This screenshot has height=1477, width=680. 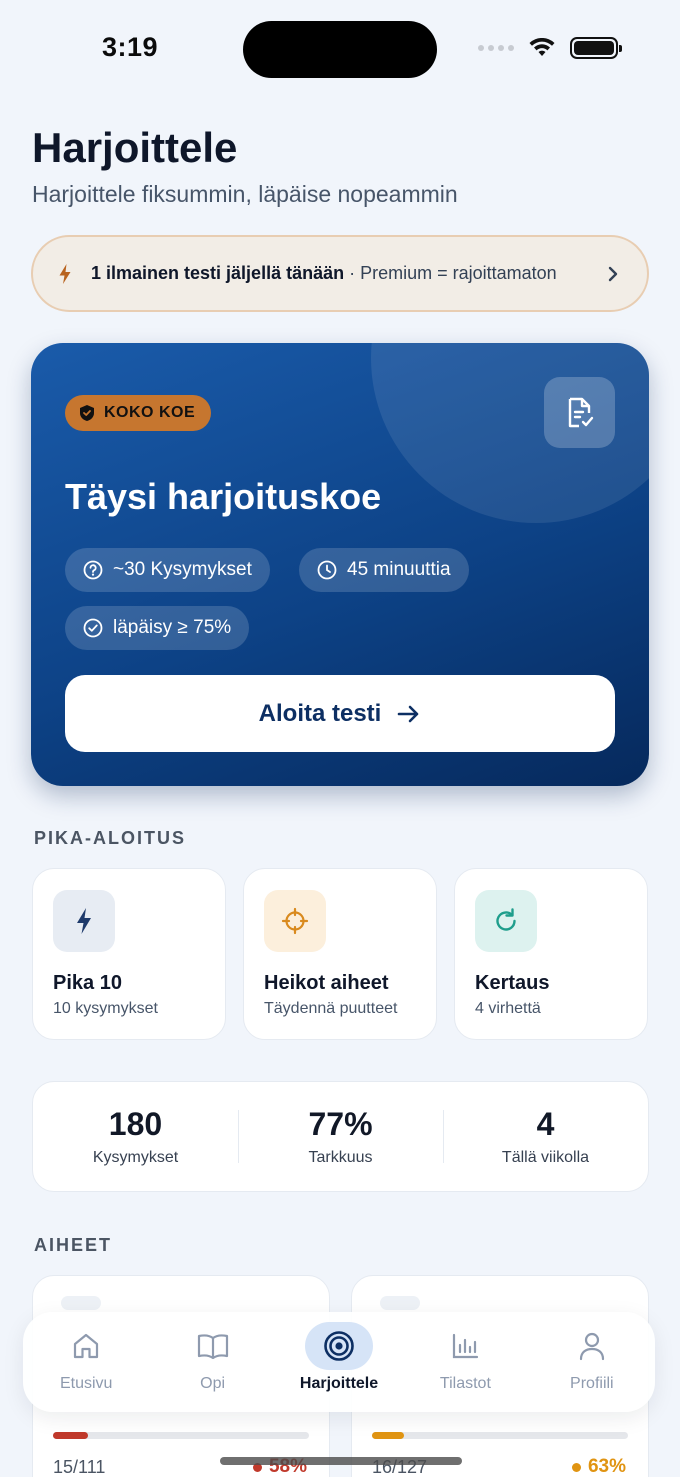 I want to click on tab-label: Opi, so click(x=213, y=1383).